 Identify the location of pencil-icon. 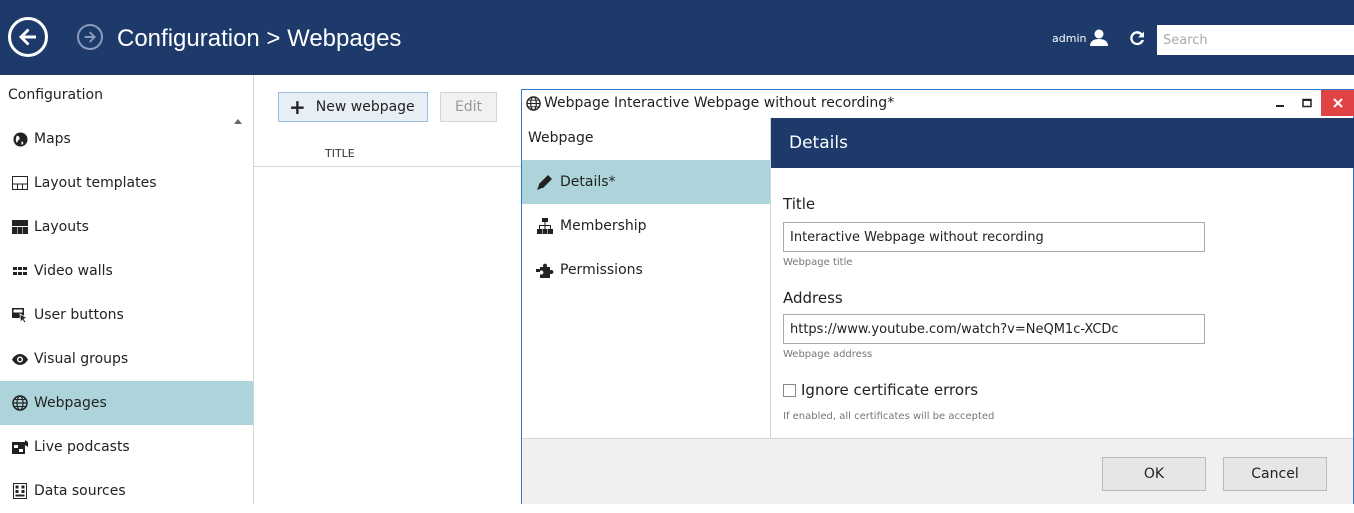
(545, 182).